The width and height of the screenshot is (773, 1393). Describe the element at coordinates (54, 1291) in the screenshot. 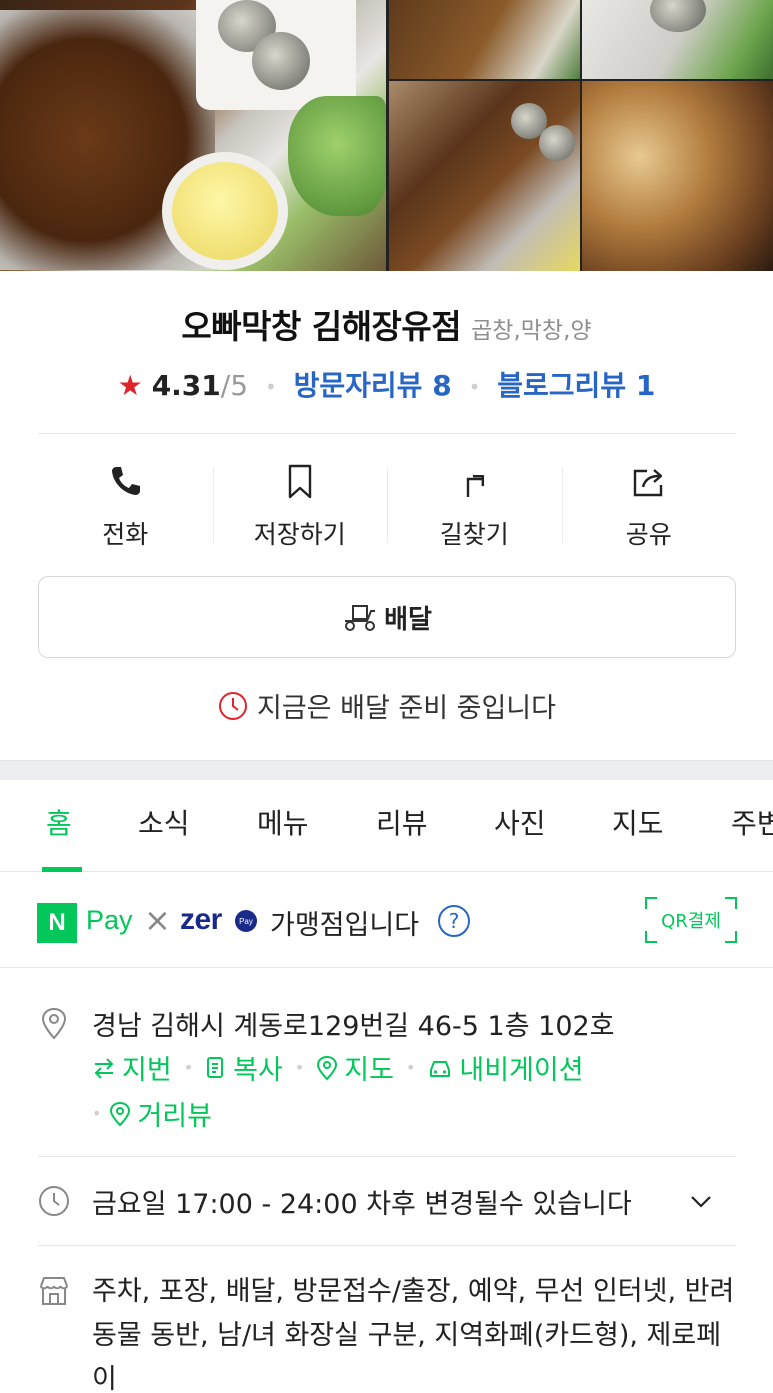

I see `store-icon` at that location.